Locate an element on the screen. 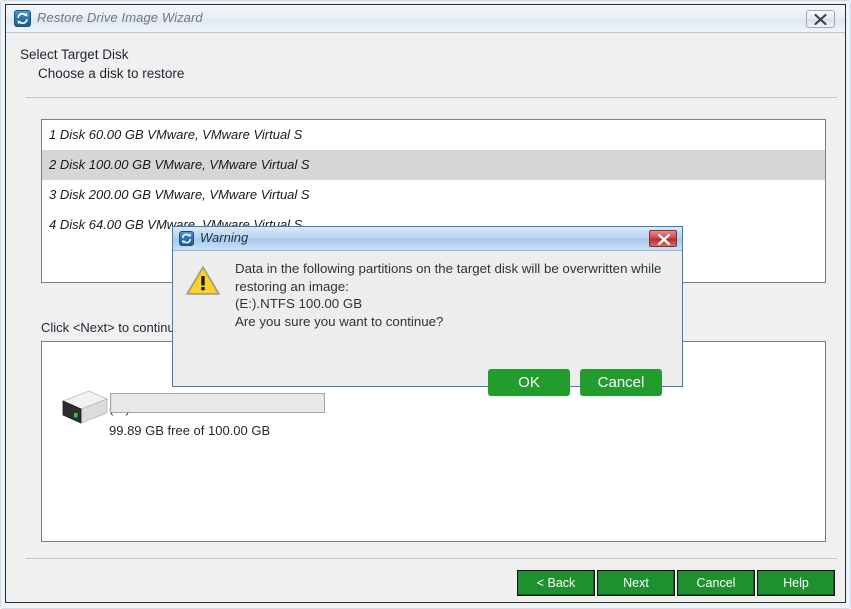 The height and width of the screenshot is (609, 851). page-subtitle: Choose a disk to restore is located at coordinates (111, 73).